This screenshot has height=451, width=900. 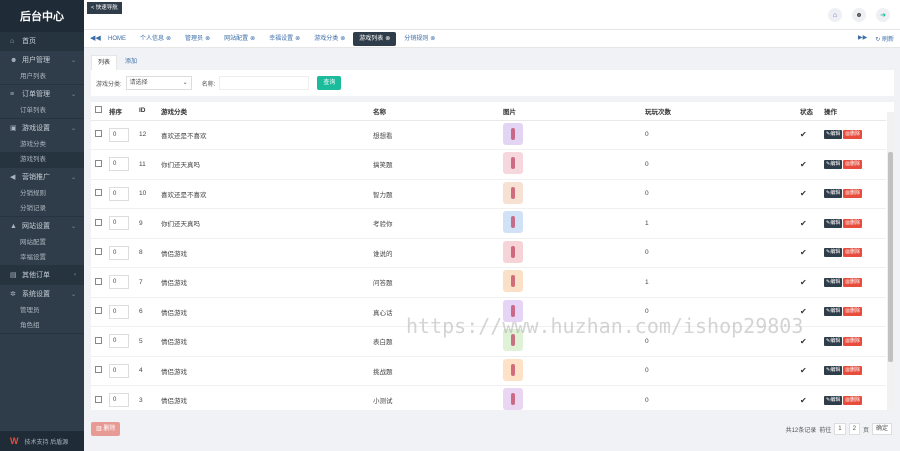 What do you see at coordinates (883, 15) in the screenshot?
I see `logout-icon: ➜` at bounding box center [883, 15].